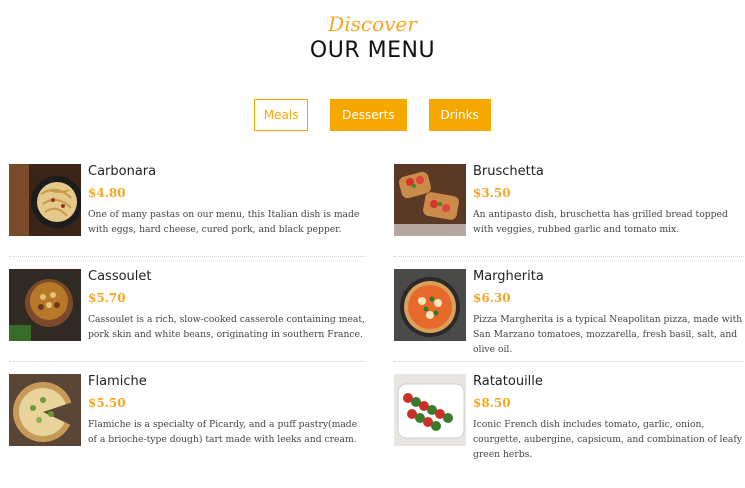 The width and height of the screenshot is (745, 488). What do you see at coordinates (508, 276) in the screenshot?
I see `item-name: Margherita` at bounding box center [508, 276].